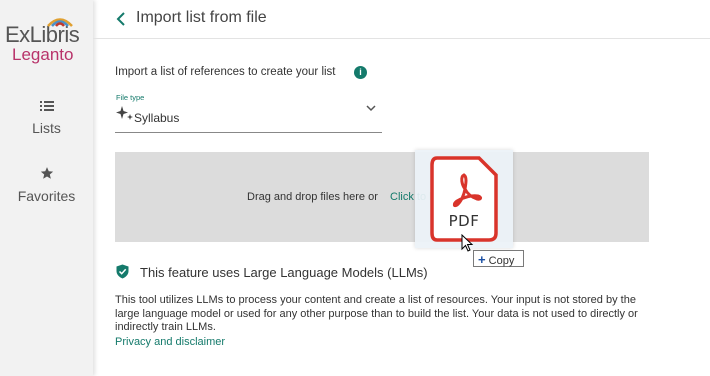 This screenshot has height=376, width=710. What do you see at coordinates (46, 196) in the screenshot?
I see `sidebar-item-label: Favorites` at bounding box center [46, 196].